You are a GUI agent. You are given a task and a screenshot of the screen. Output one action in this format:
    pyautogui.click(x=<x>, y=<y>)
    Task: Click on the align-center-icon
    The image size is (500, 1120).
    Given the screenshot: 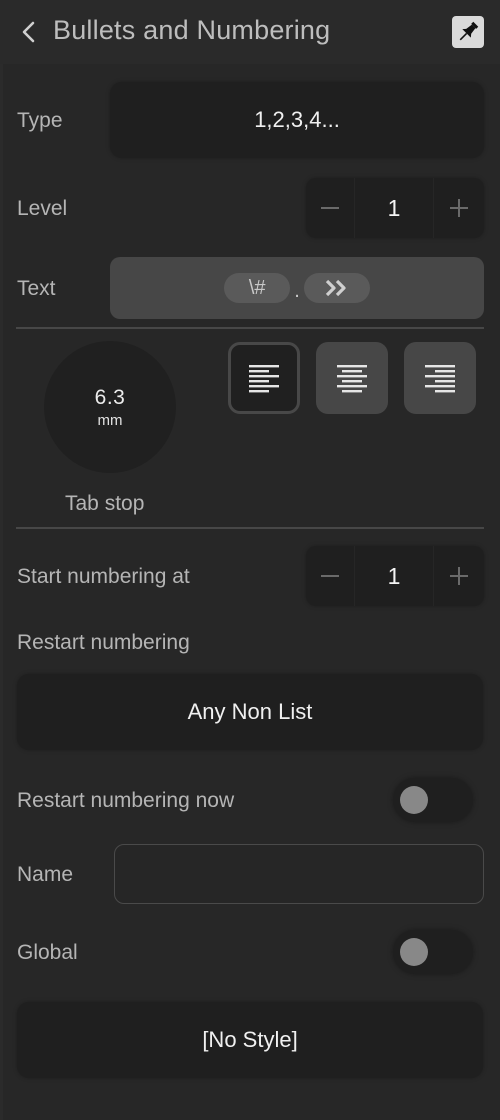 What is the action you would take?
    pyautogui.click(x=352, y=379)
    